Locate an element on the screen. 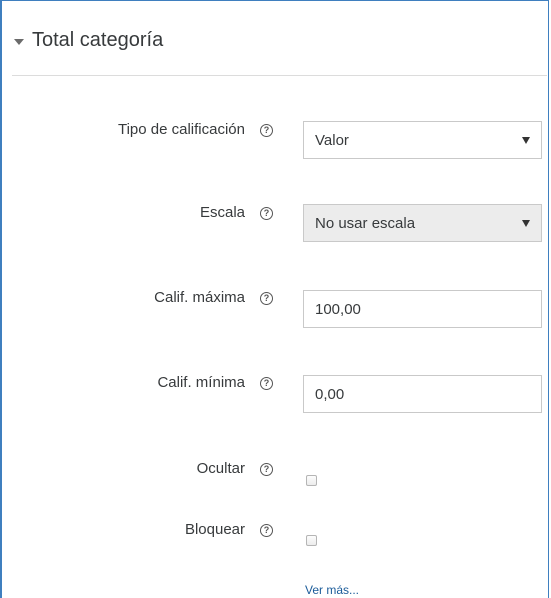 The width and height of the screenshot is (551, 598). escala-value: No usar escala is located at coordinates (365, 223).